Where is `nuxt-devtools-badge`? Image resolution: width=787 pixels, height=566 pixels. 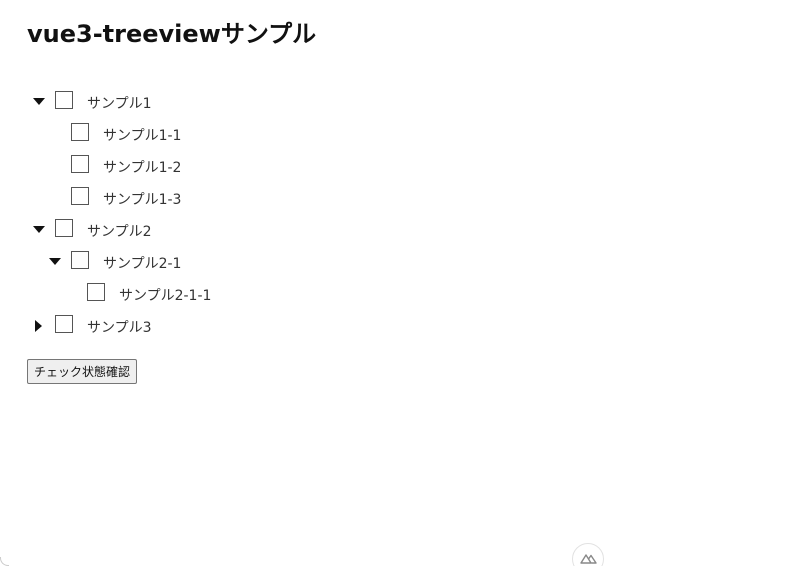 nuxt-devtools-badge is located at coordinates (588, 554).